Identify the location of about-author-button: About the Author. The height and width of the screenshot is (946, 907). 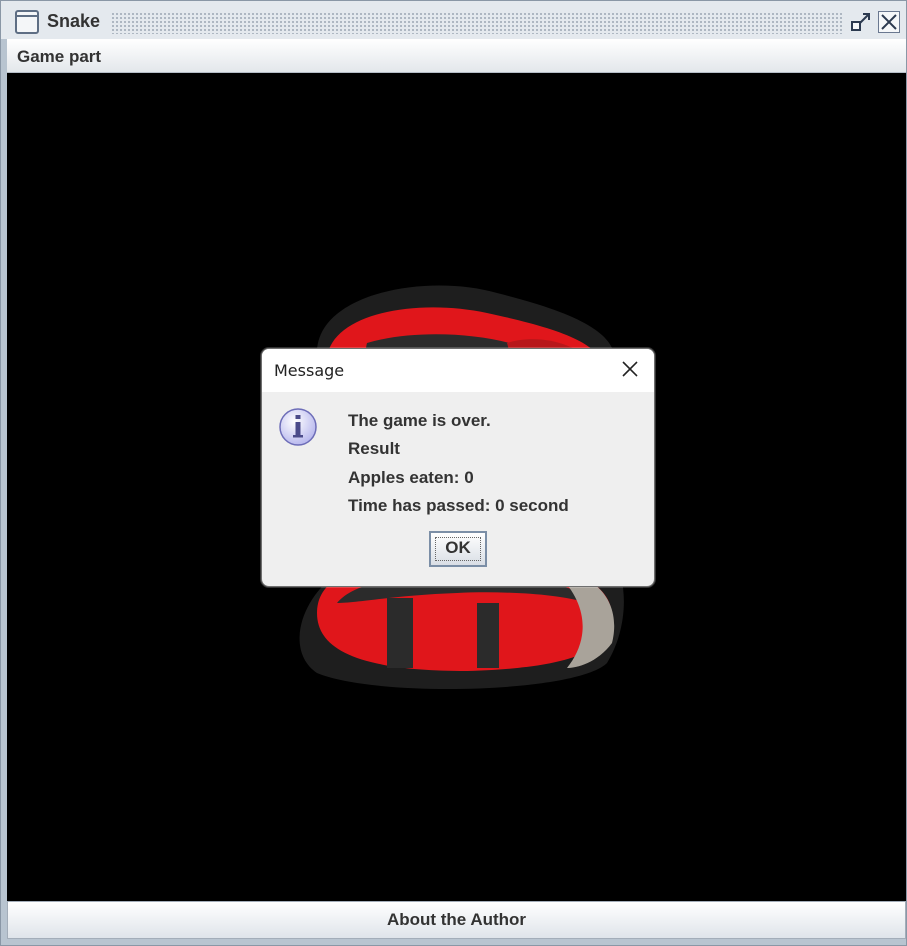
(456, 920).